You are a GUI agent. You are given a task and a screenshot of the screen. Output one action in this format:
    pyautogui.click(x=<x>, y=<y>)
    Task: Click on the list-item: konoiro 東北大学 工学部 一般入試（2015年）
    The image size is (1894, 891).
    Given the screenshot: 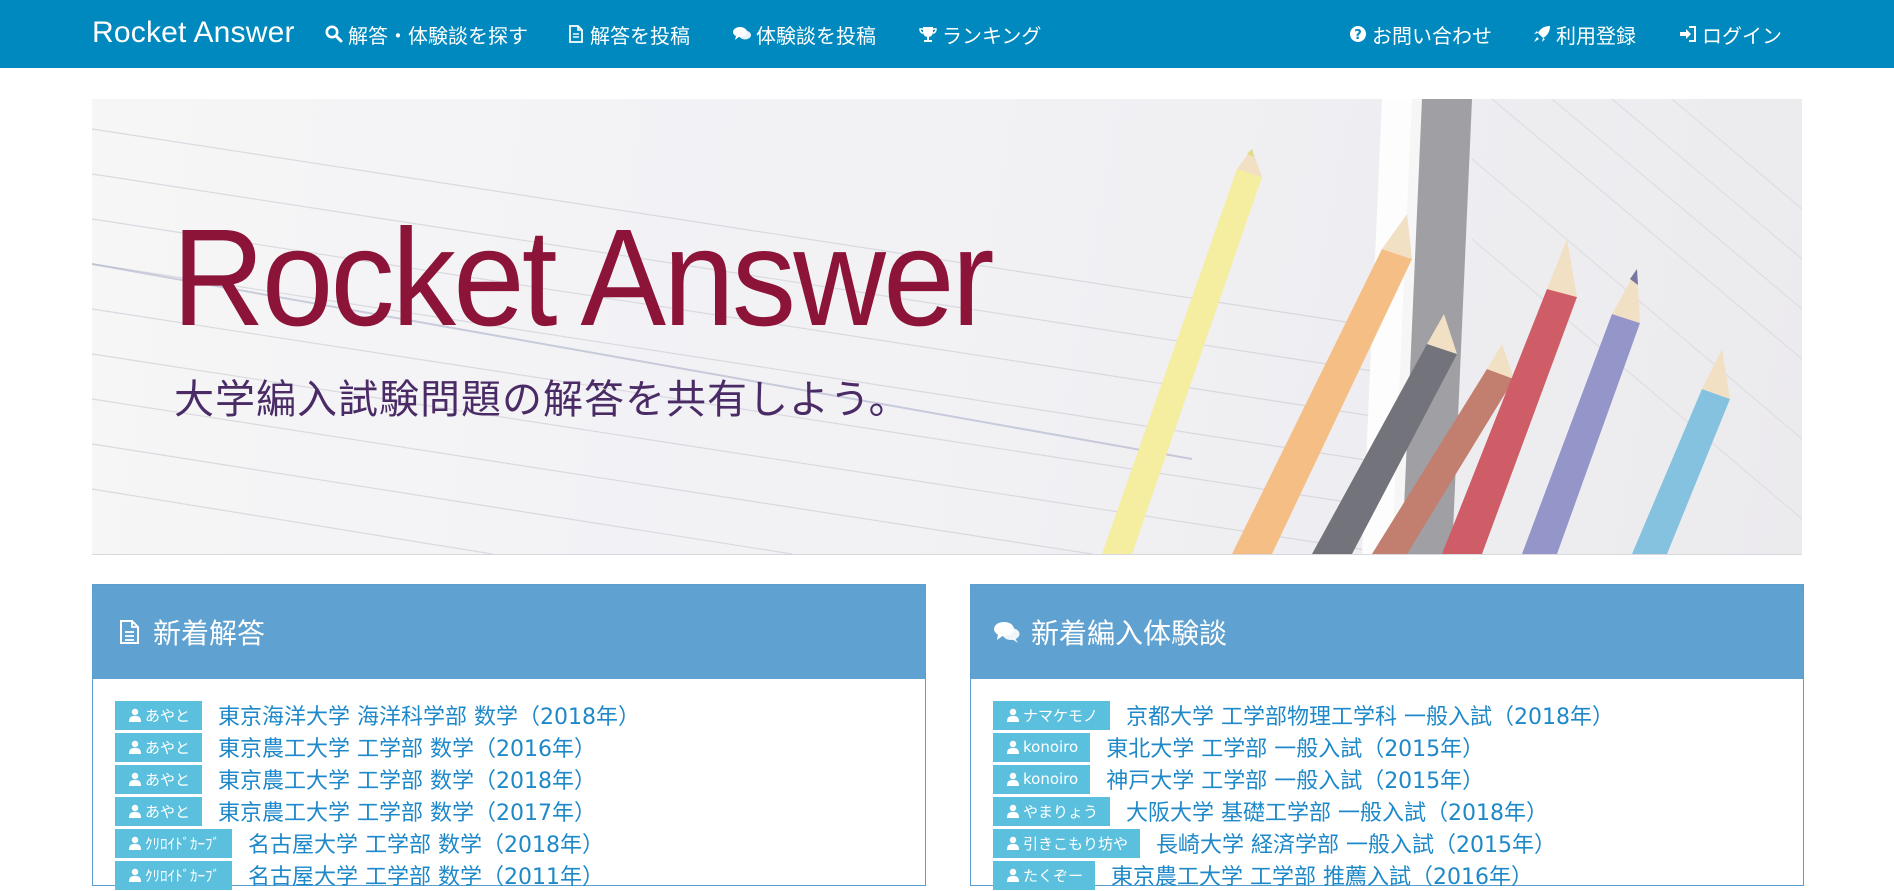 What is the action you would take?
    pyautogui.click(x=1398, y=747)
    